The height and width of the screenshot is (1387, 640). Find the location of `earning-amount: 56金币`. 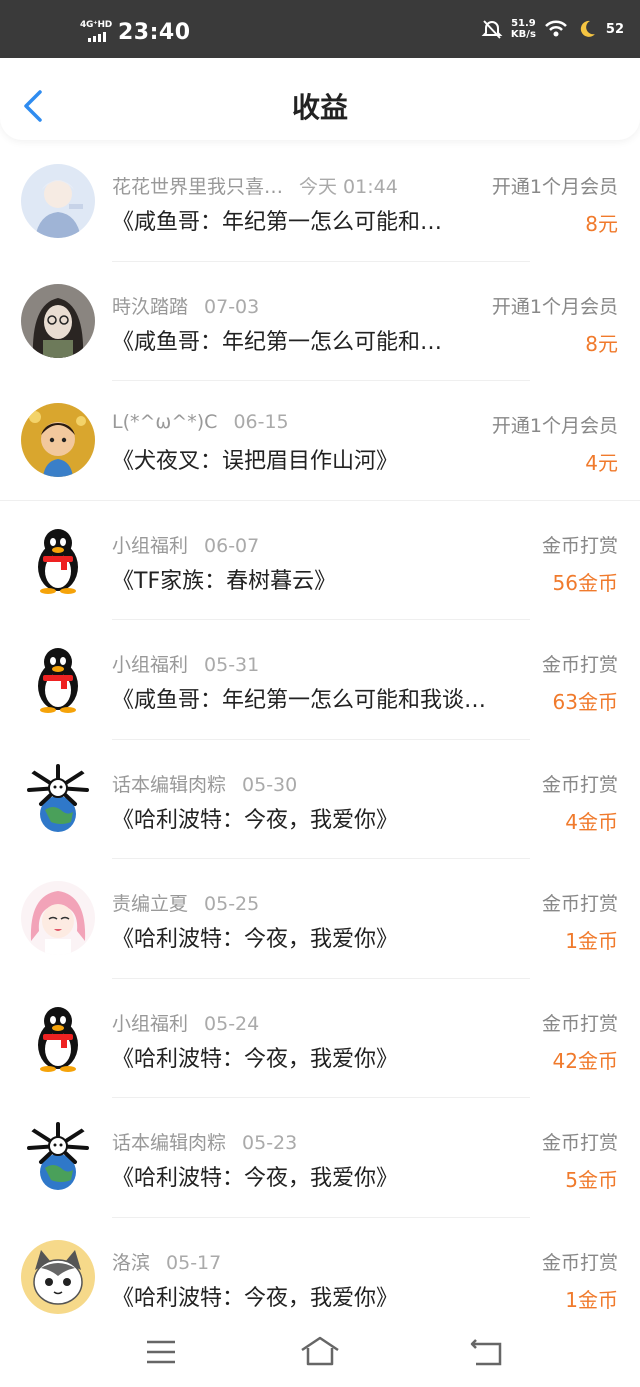

earning-amount: 56金币 is located at coordinates (585, 582).